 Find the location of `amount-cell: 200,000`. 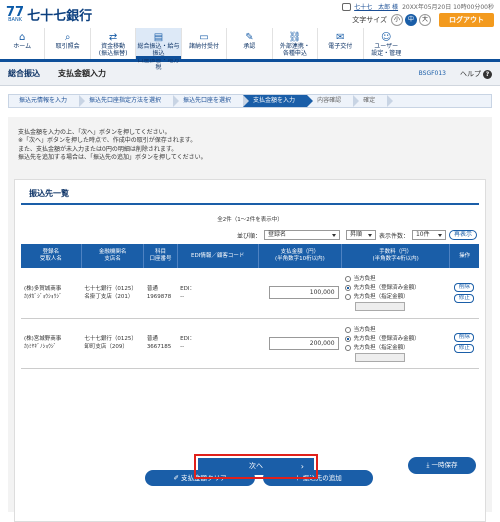

amount-cell: 200,000 is located at coordinates (300, 343).